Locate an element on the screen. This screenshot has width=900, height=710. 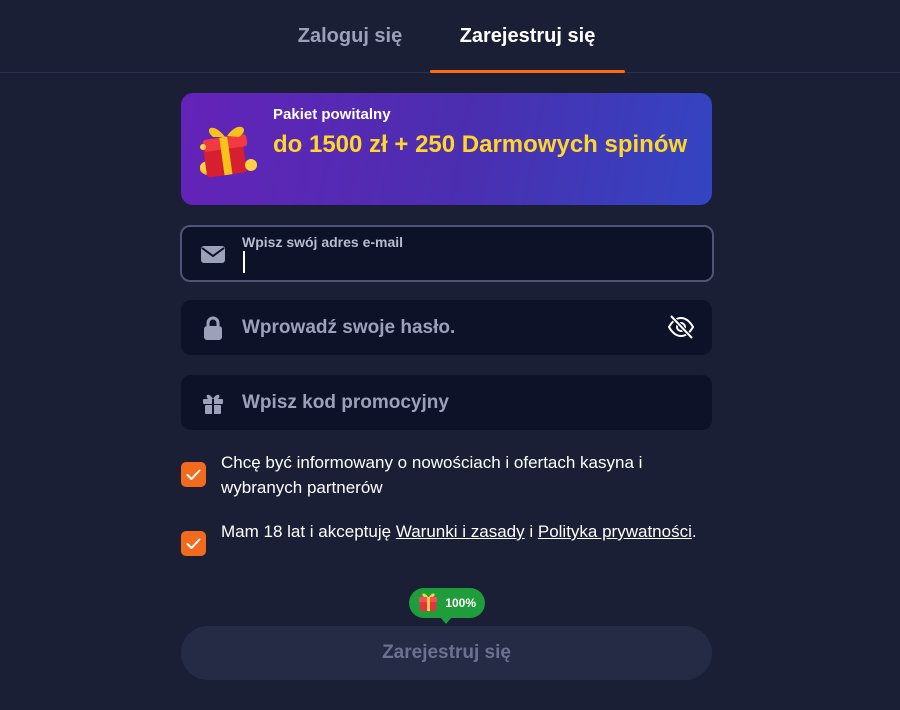
progress-label: 100% is located at coordinates (460, 603).